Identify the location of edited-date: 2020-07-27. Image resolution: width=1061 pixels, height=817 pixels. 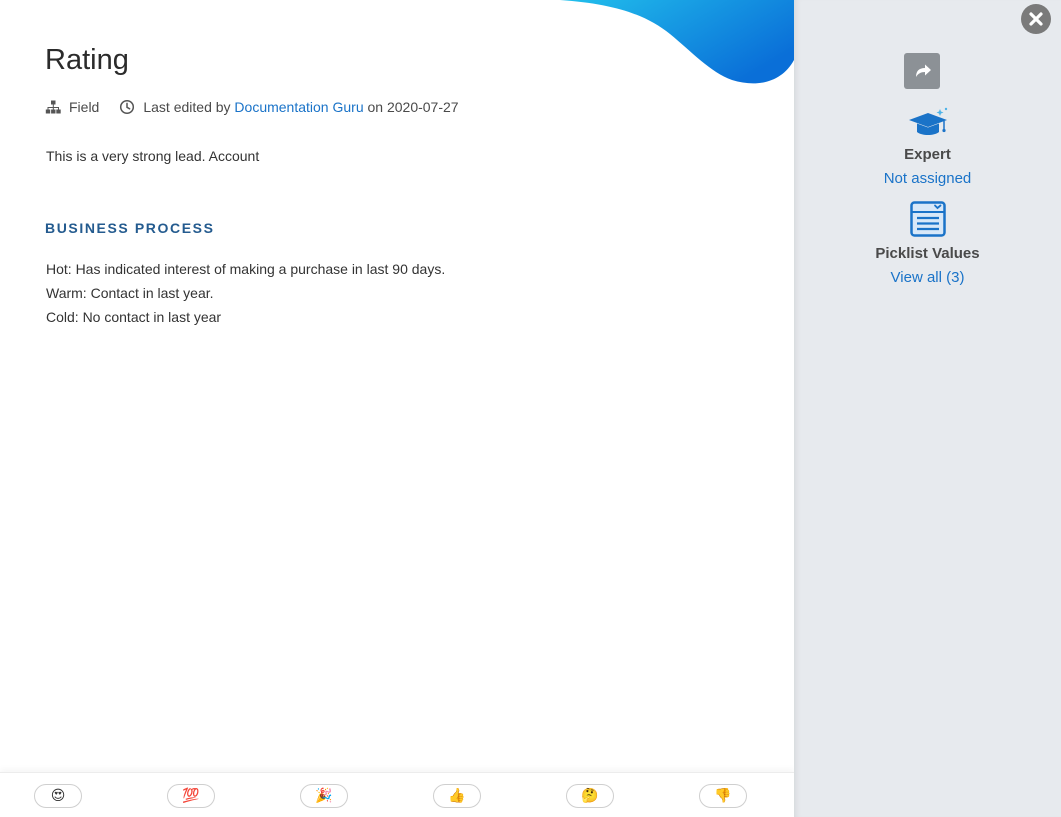
(422, 107).